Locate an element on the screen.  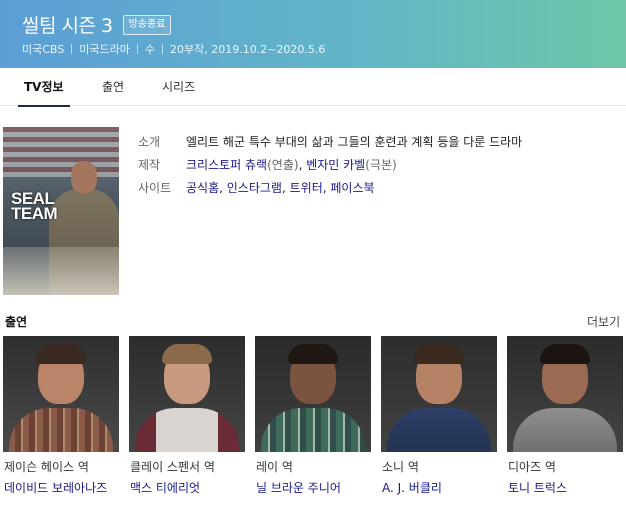
poster-figure-head is located at coordinates (84, 177).